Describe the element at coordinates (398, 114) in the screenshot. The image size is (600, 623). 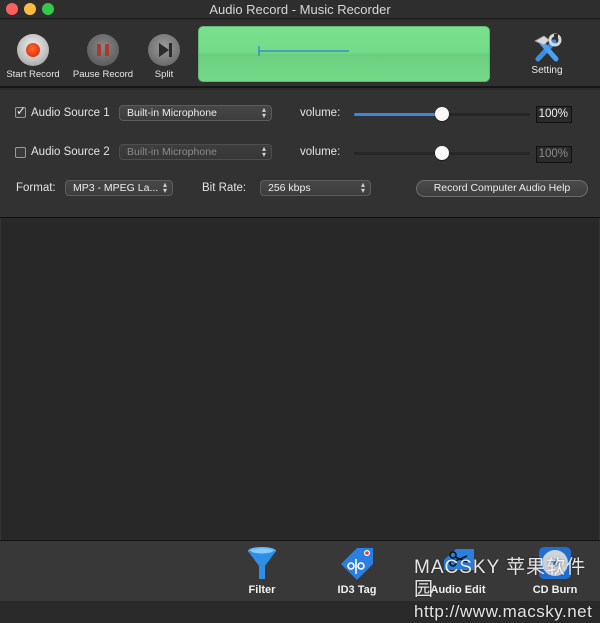
I see `slider-fill` at that location.